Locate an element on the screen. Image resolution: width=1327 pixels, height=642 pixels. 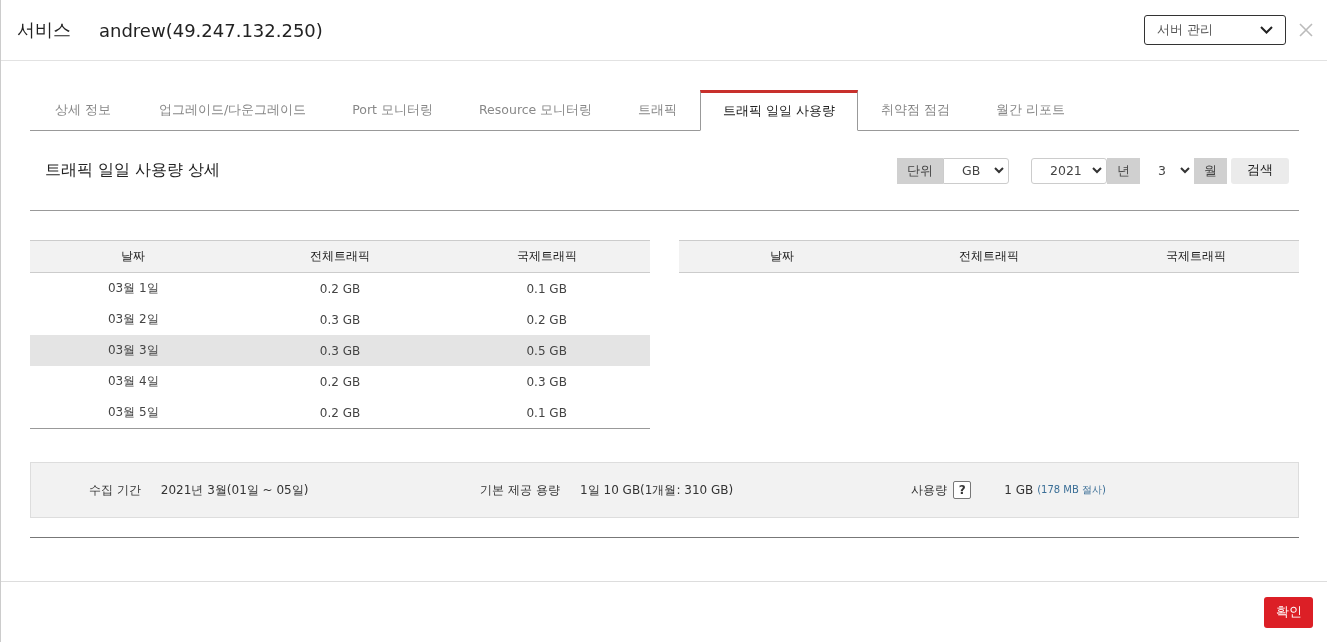
help-button: ? is located at coordinates (962, 490).